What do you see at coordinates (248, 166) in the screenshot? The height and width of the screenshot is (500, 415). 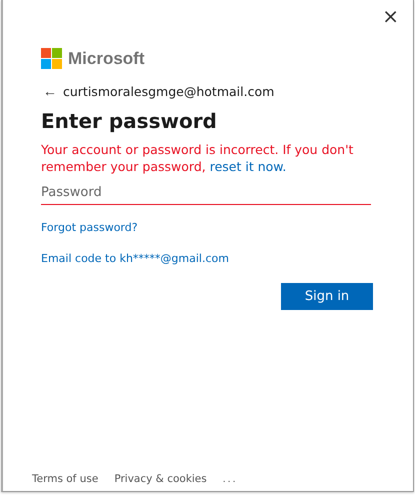 I see `reset-link: reset it now.` at bounding box center [248, 166].